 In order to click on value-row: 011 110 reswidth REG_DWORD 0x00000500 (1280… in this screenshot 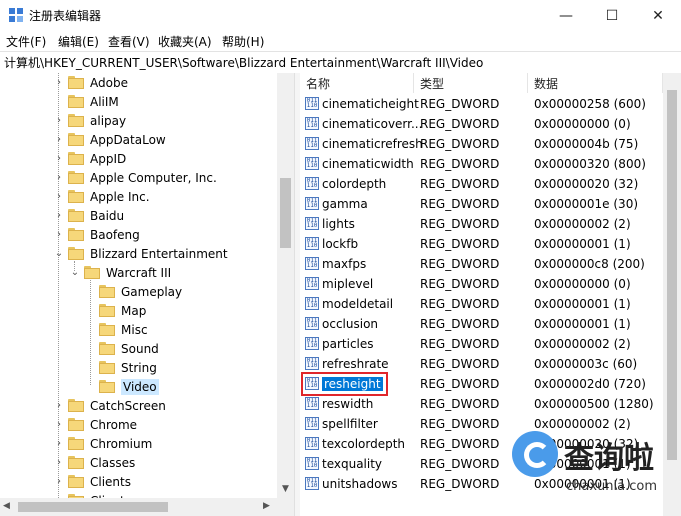, I will do `click(490, 404)`.